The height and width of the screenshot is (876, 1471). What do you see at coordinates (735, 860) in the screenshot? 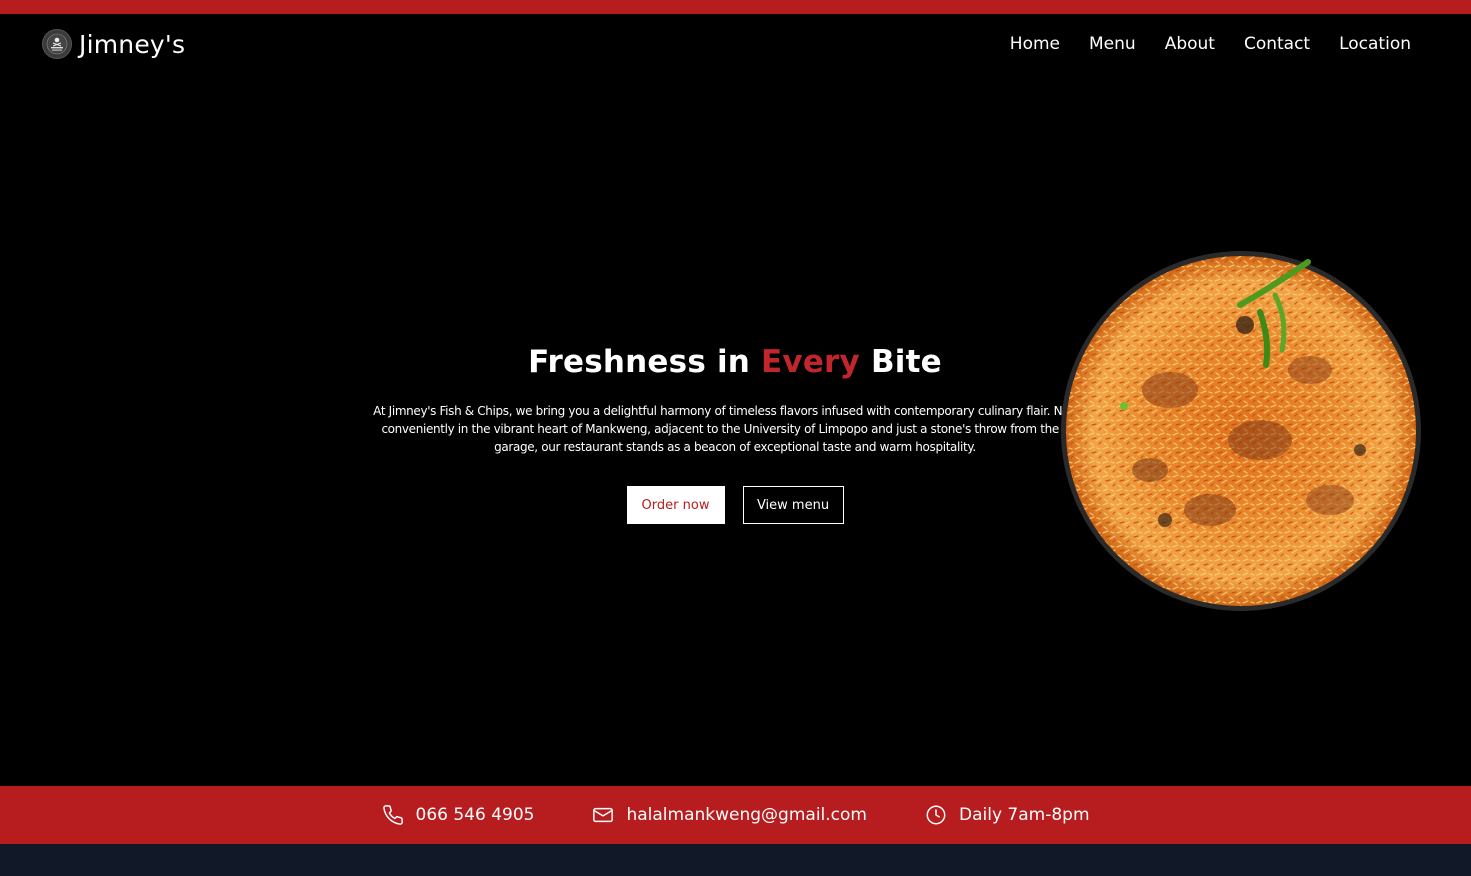
I see `footer-band` at bounding box center [735, 860].